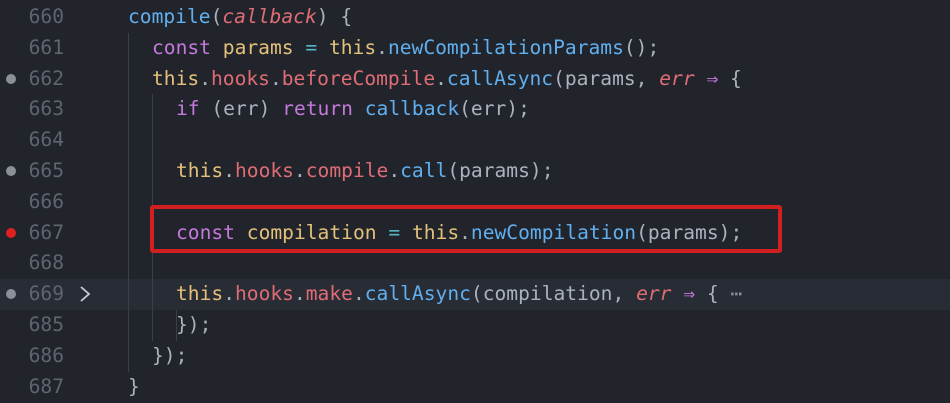 This screenshot has height=403, width=950. I want to click on line-number: 665, so click(46, 170).